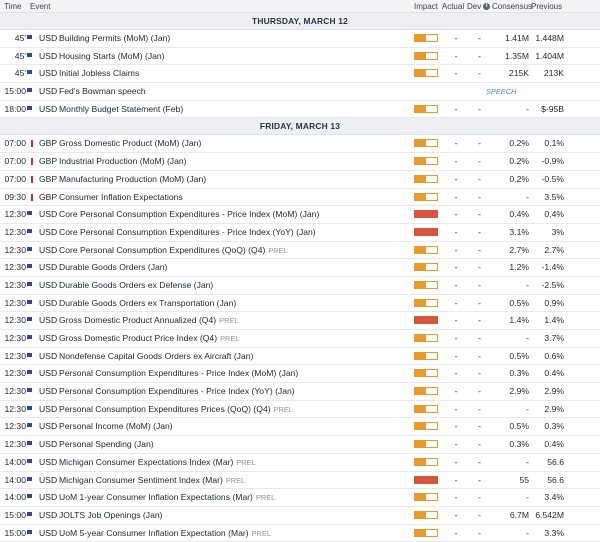 This screenshot has width=600, height=542. Describe the element at coordinates (15, 444) in the screenshot. I see `event-time: 12:30` at that location.